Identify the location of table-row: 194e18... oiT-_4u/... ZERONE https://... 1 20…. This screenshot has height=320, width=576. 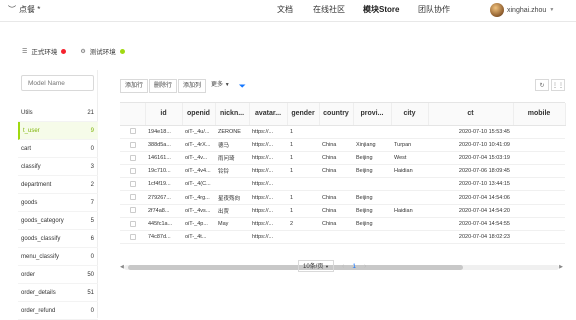
(342, 132).